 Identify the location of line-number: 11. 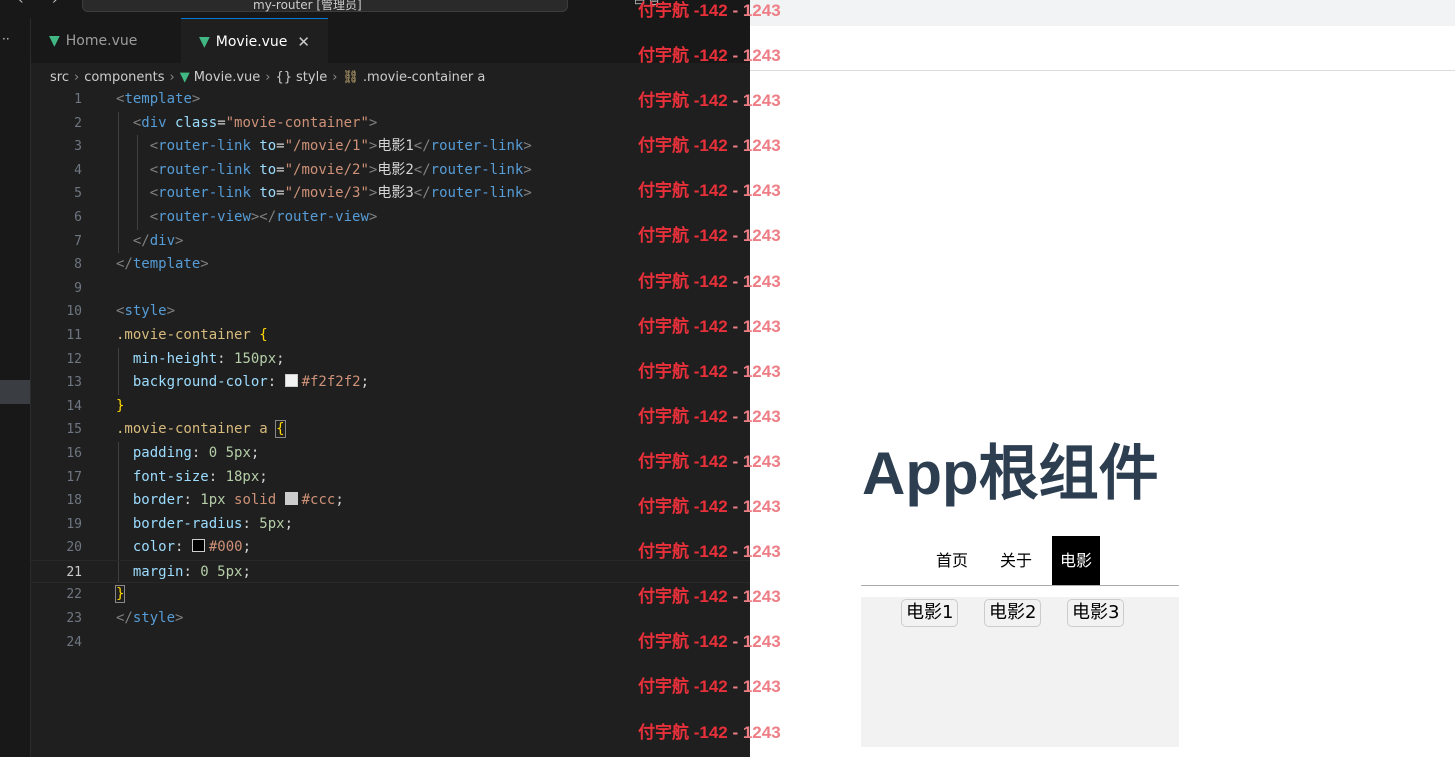
(74, 335).